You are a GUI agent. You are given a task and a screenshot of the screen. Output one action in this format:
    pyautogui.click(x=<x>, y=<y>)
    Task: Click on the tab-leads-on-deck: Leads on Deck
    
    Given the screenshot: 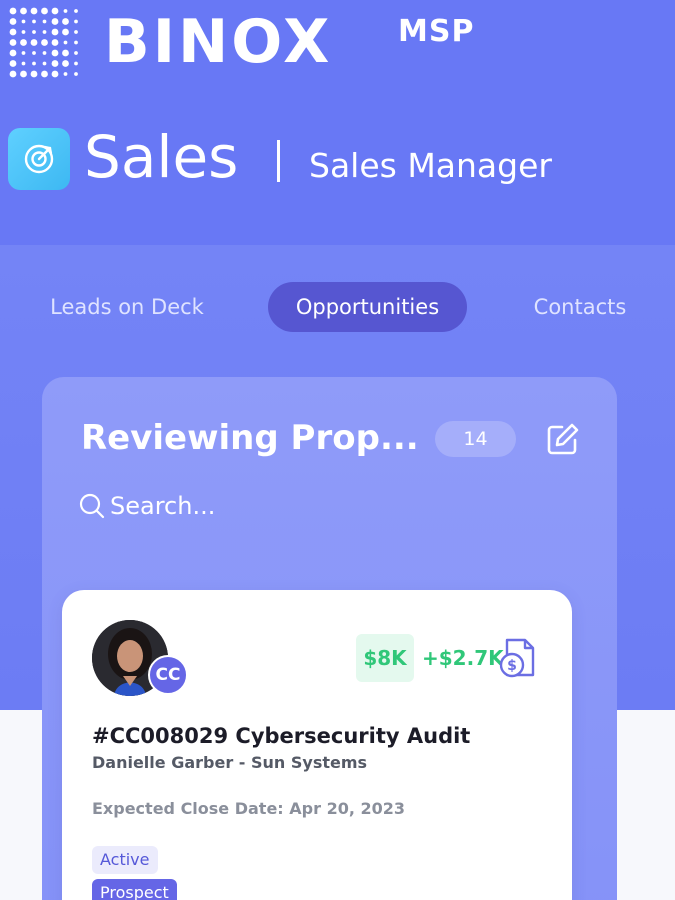 What is the action you would take?
    pyautogui.click(x=127, y=307)
    